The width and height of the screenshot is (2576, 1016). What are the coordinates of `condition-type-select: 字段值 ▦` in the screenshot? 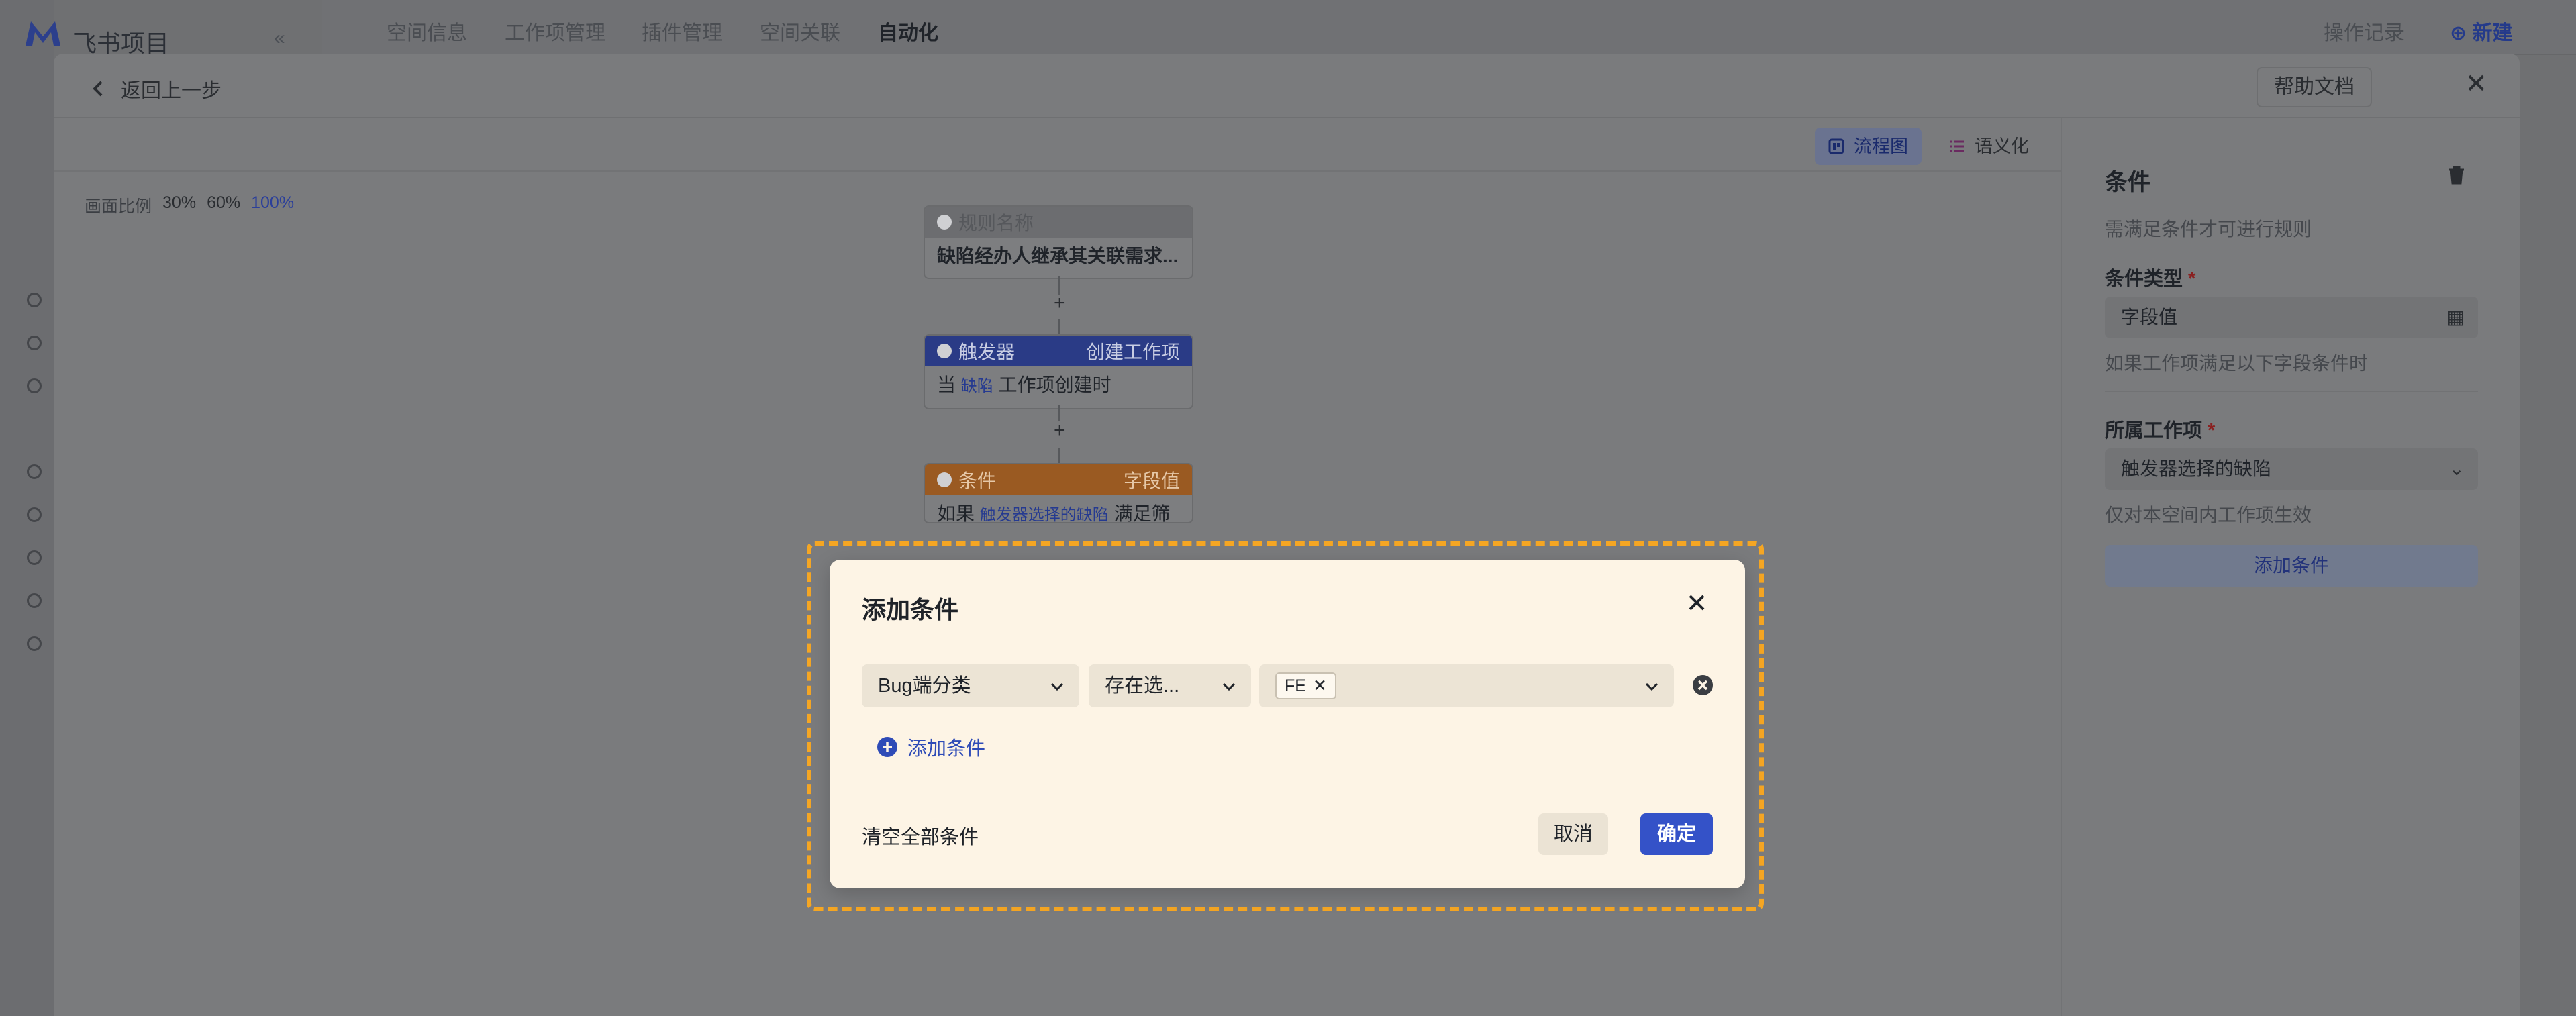 It's located at (2291, 317).